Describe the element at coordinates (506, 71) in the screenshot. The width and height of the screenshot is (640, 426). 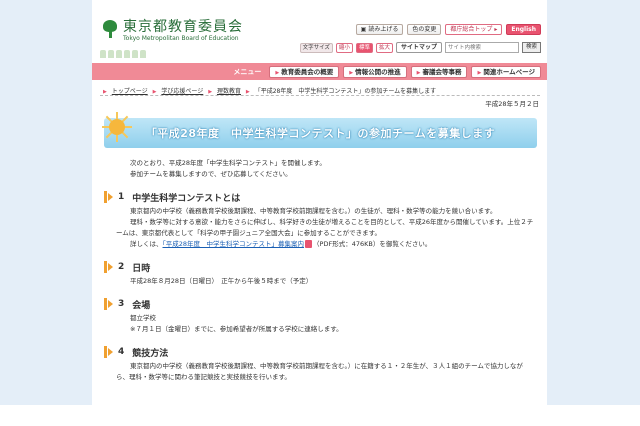
I see `nav-item-related-links: 関連ホームページ` at that location.